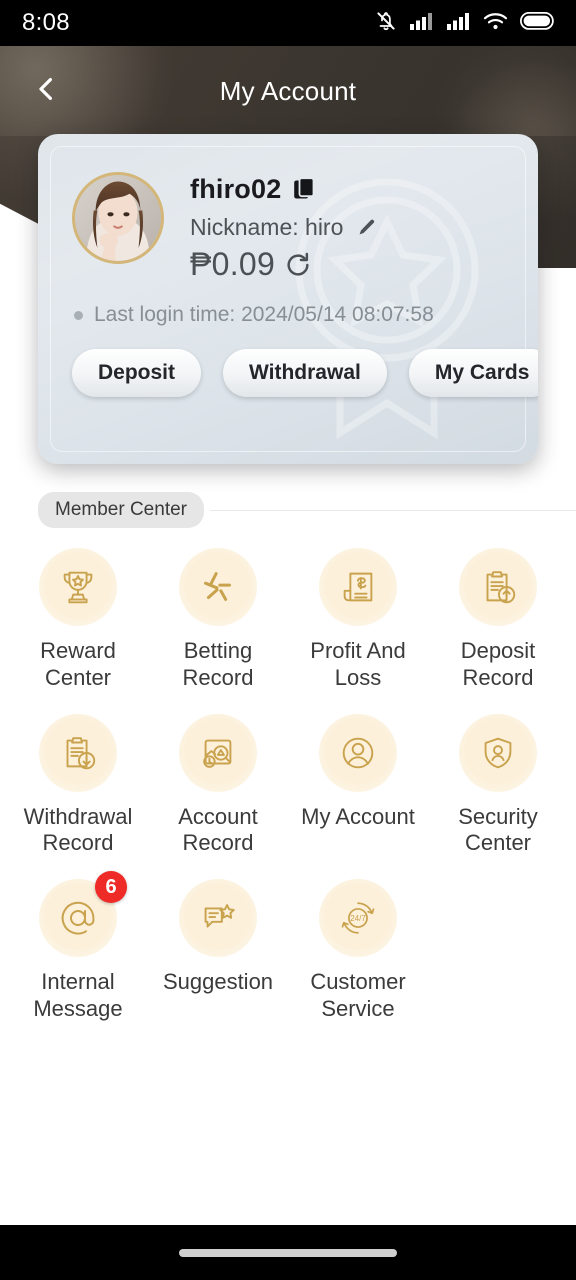  I want to click on page-title: My Account, so click(288, 90).